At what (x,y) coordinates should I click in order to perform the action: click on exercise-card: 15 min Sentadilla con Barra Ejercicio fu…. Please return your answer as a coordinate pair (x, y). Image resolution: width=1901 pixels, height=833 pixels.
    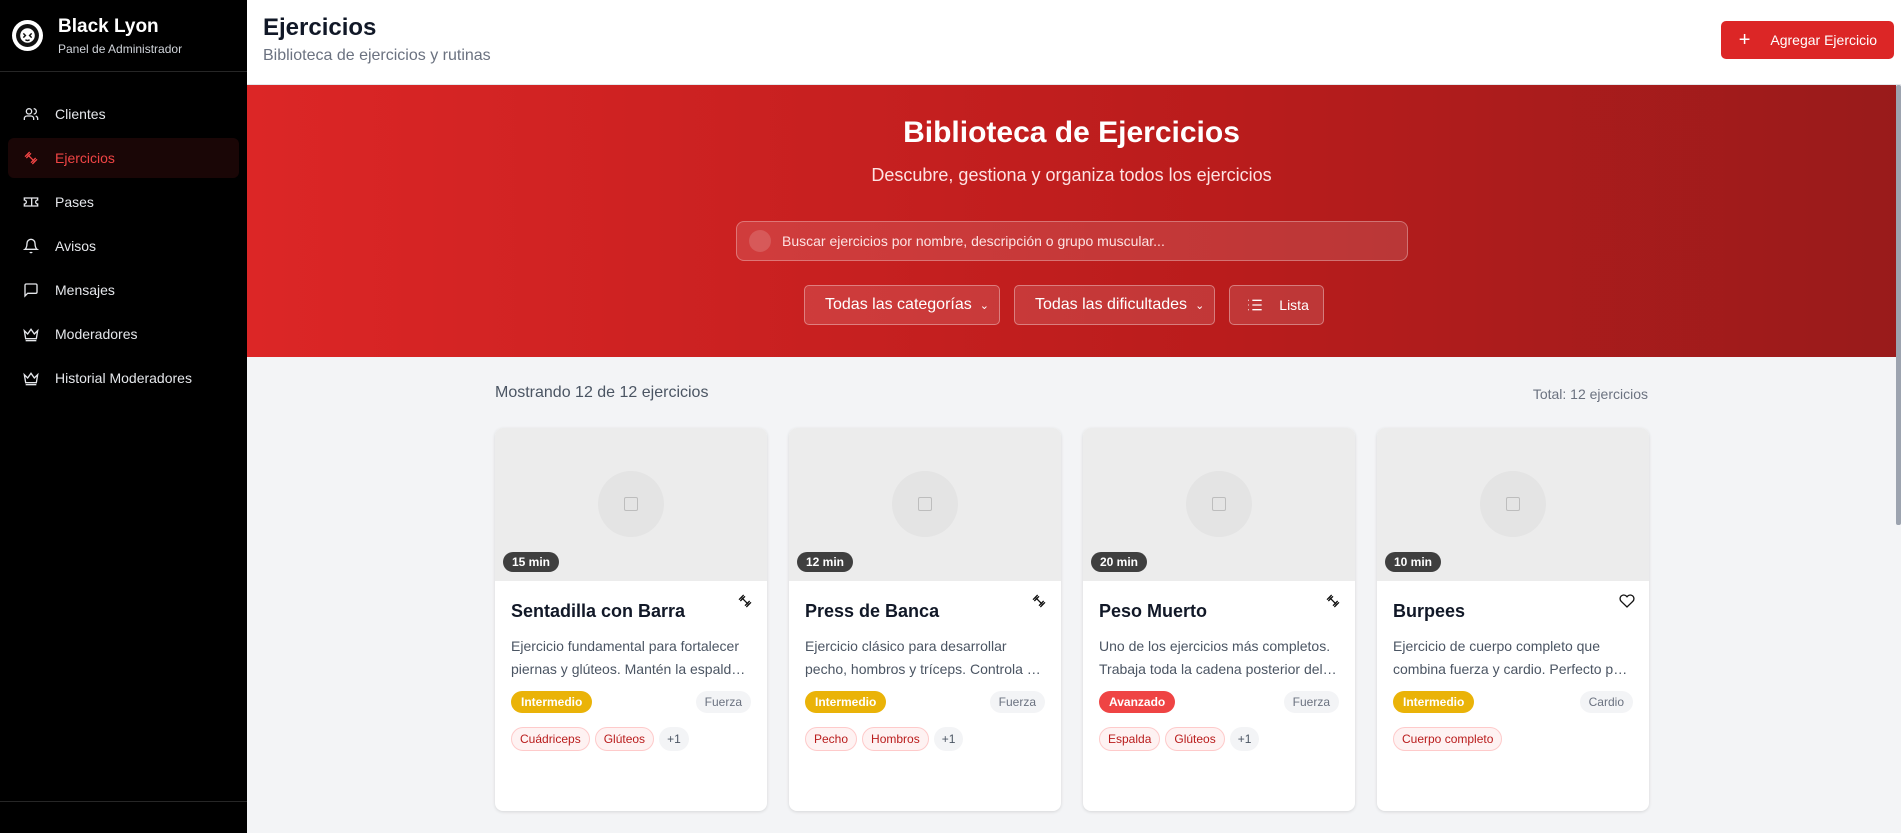
    Looking at the image, I should click on (631, 619).